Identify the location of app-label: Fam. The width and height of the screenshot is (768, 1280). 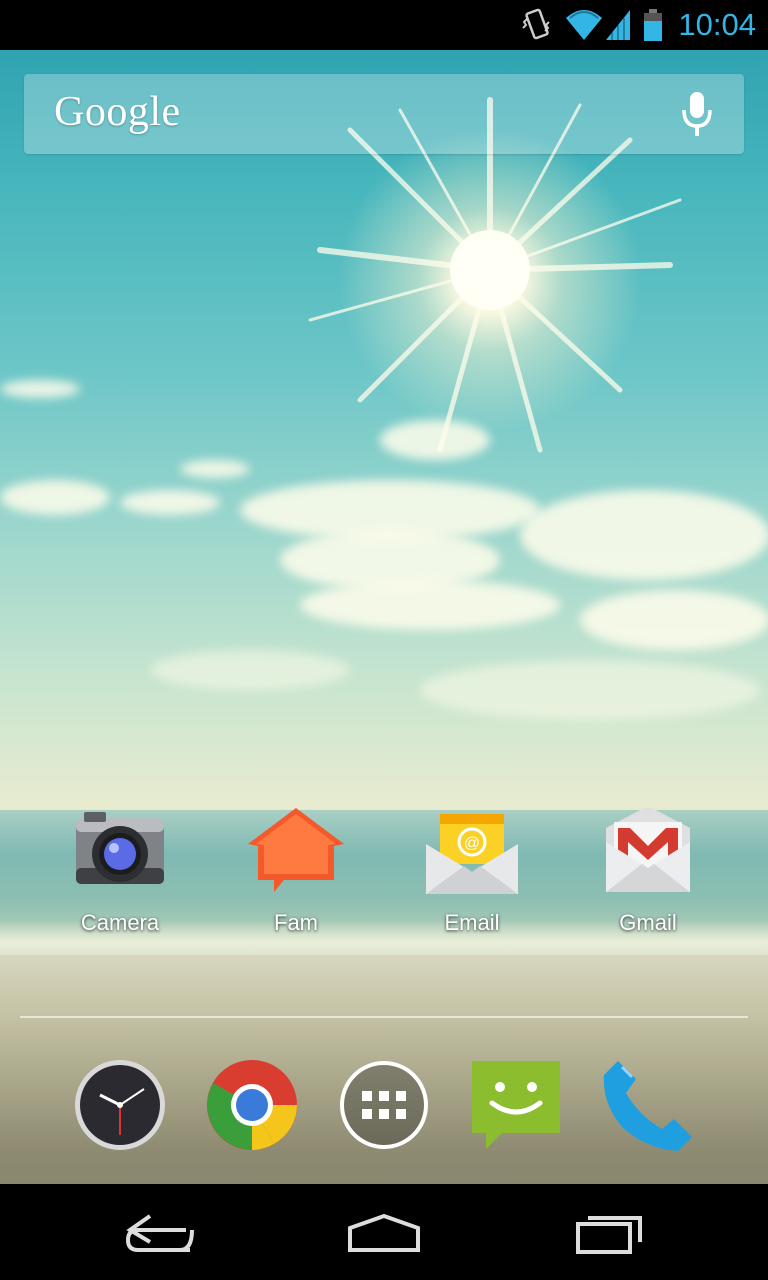
(296, 922).